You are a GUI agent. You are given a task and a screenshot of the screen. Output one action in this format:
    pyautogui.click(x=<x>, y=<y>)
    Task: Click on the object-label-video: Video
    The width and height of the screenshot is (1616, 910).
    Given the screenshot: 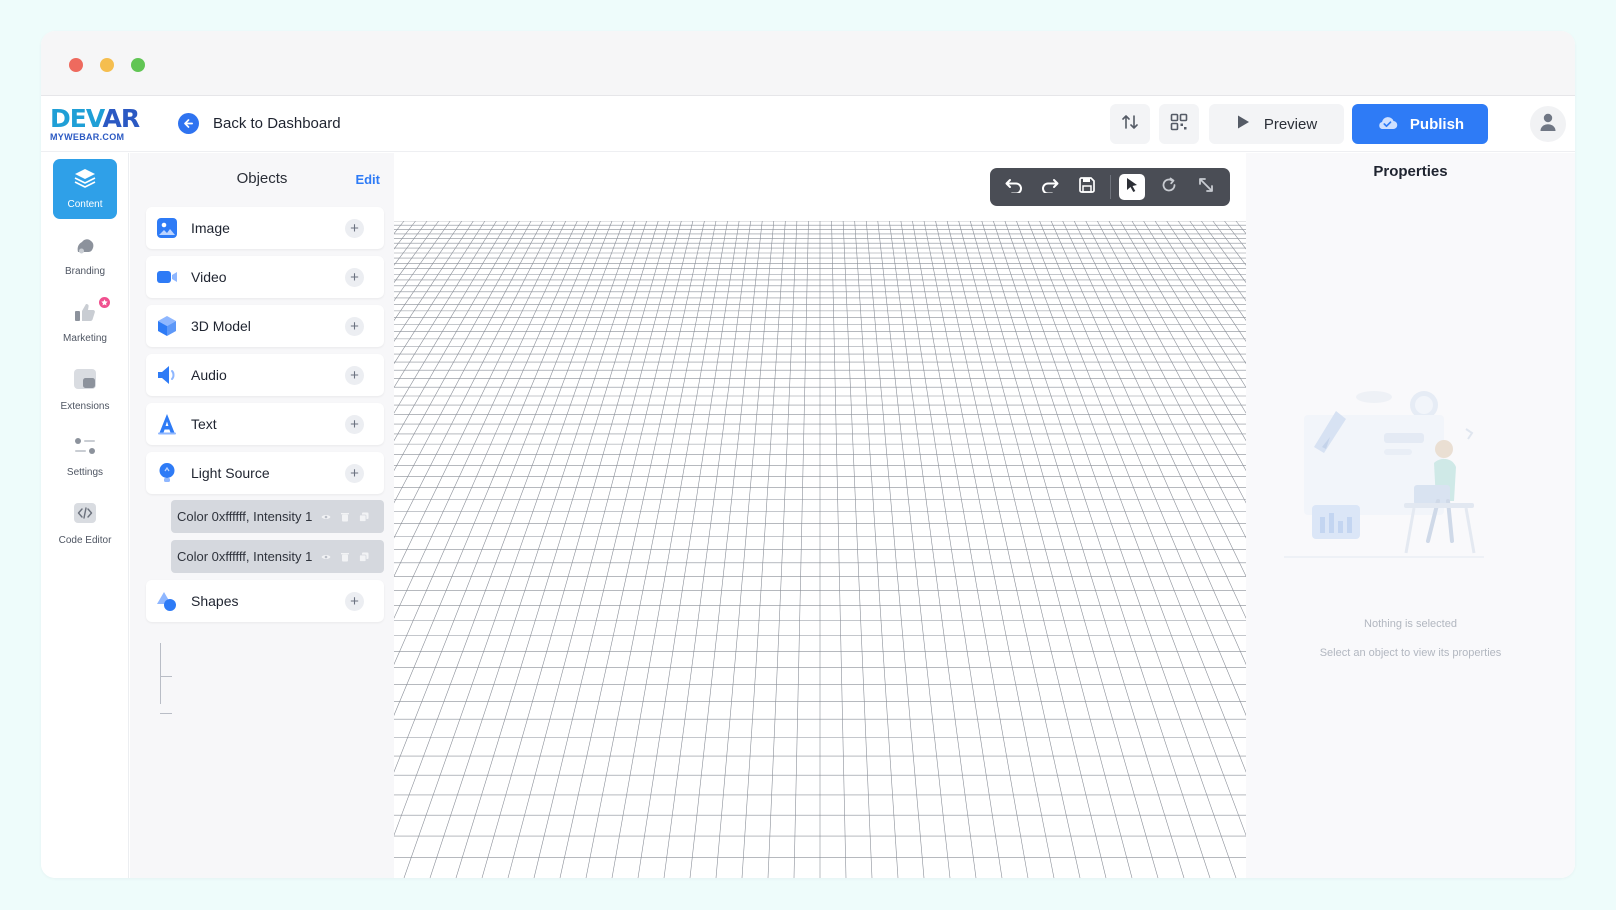 What is the action you would take?
    pyautogui.click(x=209, y=277)
    